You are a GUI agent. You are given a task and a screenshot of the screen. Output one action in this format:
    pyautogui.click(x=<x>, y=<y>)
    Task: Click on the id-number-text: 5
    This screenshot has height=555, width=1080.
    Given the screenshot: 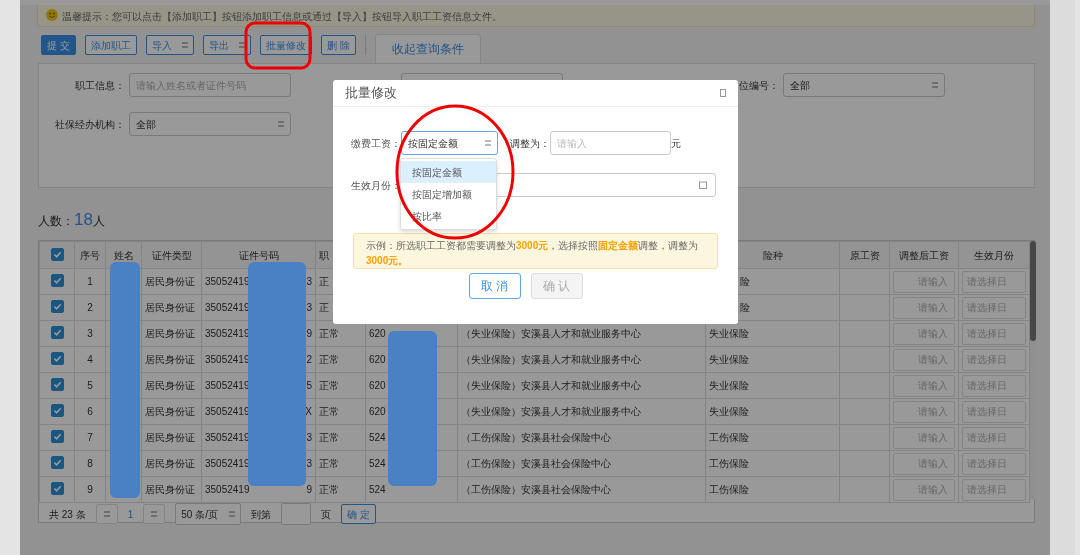 What is the action you would take?
    pyautogui.click(x=309, y=386)
    